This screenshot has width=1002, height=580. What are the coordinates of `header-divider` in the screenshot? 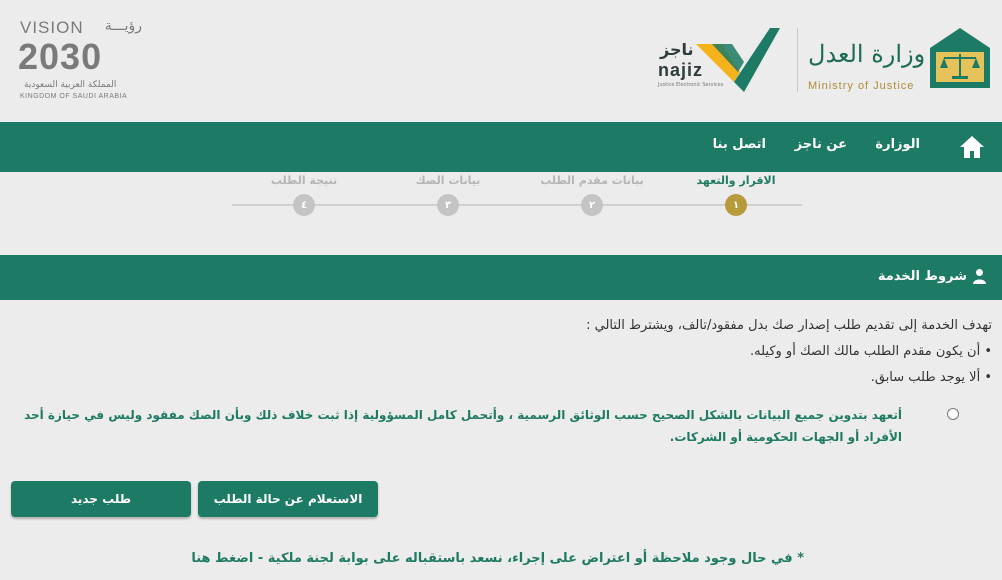 It's located at (797, 60).